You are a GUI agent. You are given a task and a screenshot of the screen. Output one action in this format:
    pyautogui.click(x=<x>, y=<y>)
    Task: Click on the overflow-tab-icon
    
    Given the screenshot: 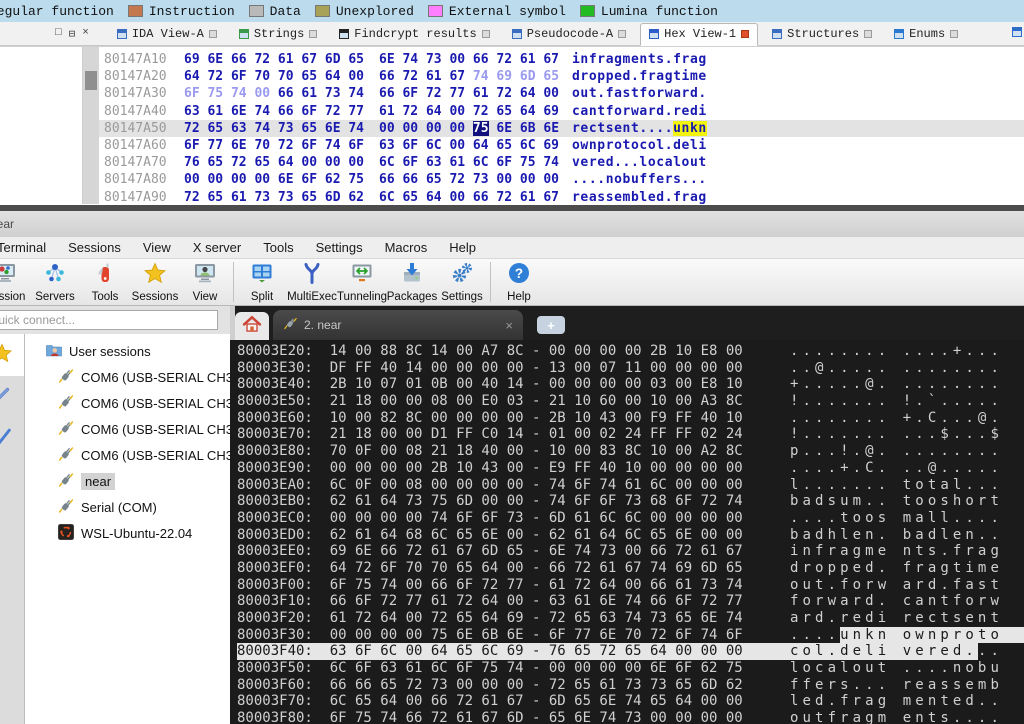 What is the action you would take?
    pyautogui.click(x=1017, y=34)
    